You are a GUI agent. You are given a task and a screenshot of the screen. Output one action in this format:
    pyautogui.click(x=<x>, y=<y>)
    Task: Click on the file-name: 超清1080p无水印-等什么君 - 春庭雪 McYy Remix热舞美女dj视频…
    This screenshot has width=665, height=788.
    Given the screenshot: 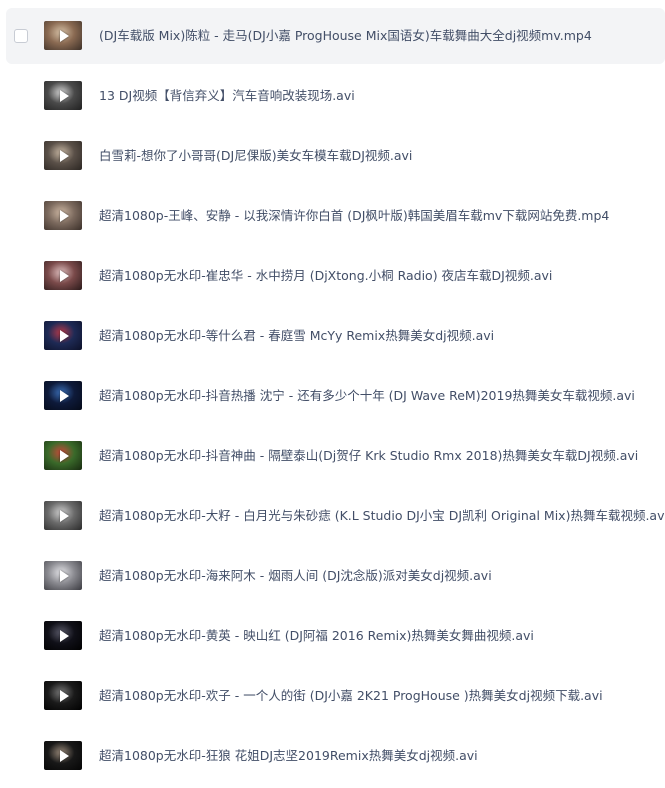 What is the action you would take?
    pyautogui.click(x=296, y=336)
    